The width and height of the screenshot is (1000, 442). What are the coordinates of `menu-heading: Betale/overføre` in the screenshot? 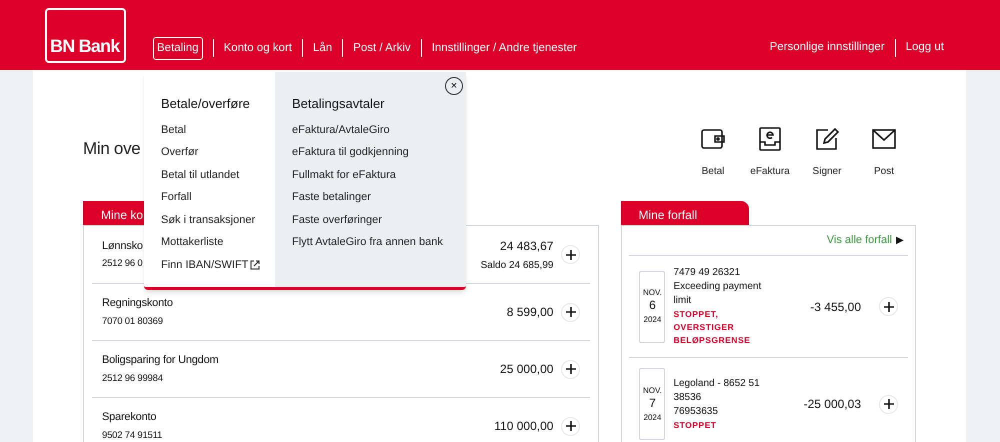 It's located at (206, 104).